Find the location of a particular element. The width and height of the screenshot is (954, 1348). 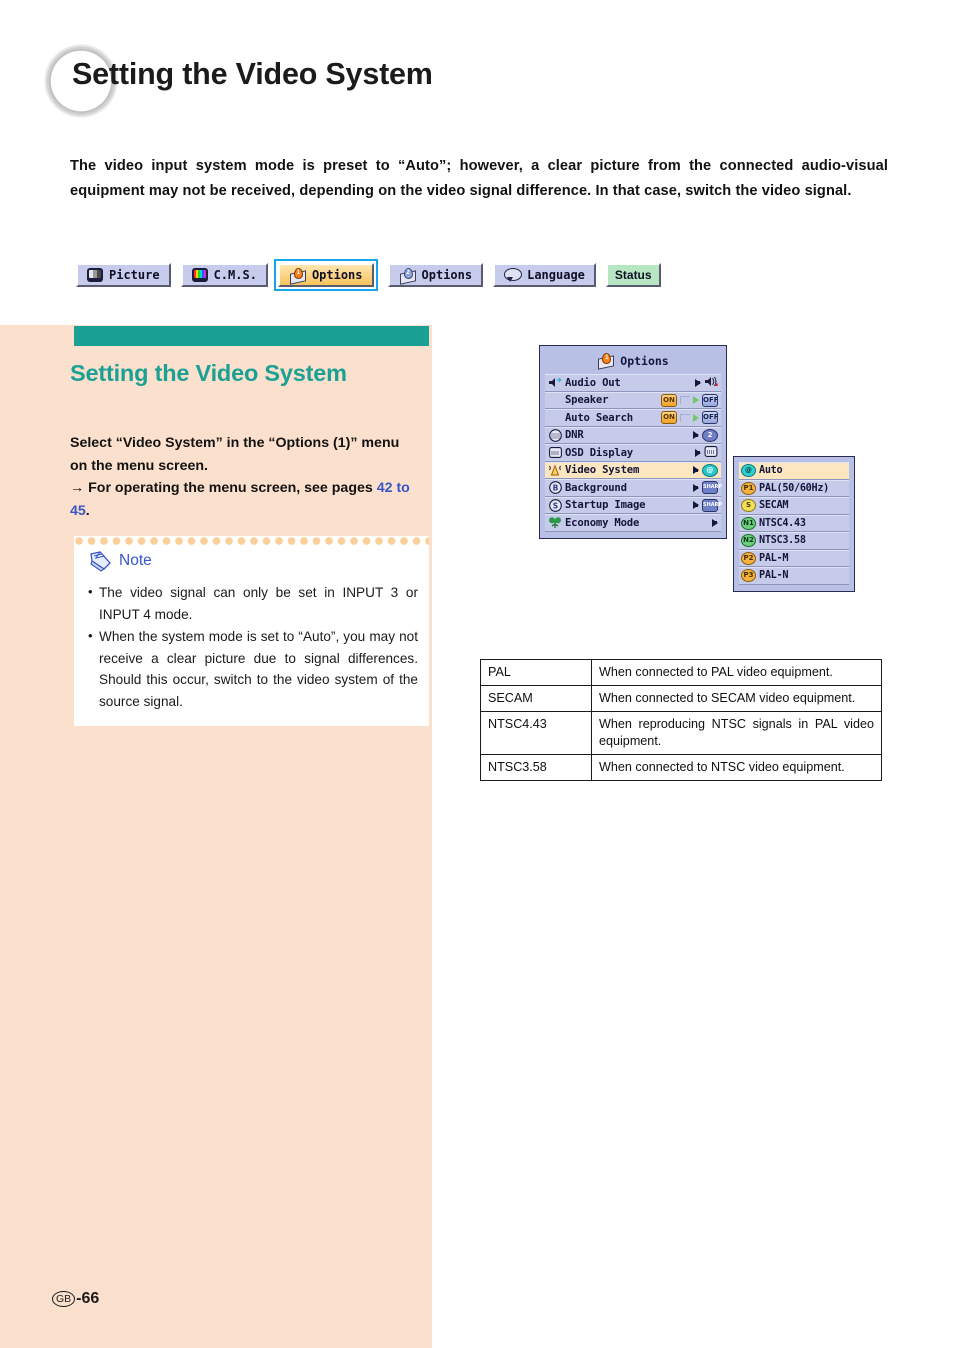

submenu-item-ntsc358: N2 NTSC3.58 is located at coordinates (794, 541).